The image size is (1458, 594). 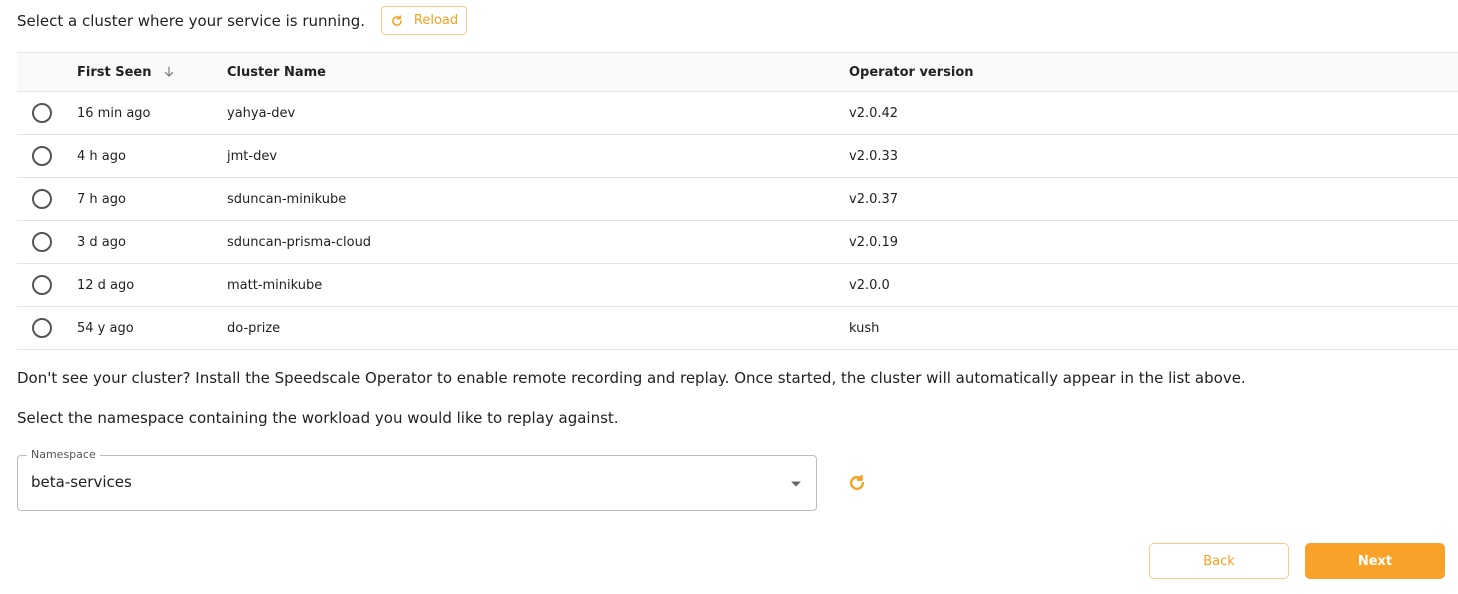 I want to click on operator-version-cell: v2.0.37, so click(x=1153, y=199).